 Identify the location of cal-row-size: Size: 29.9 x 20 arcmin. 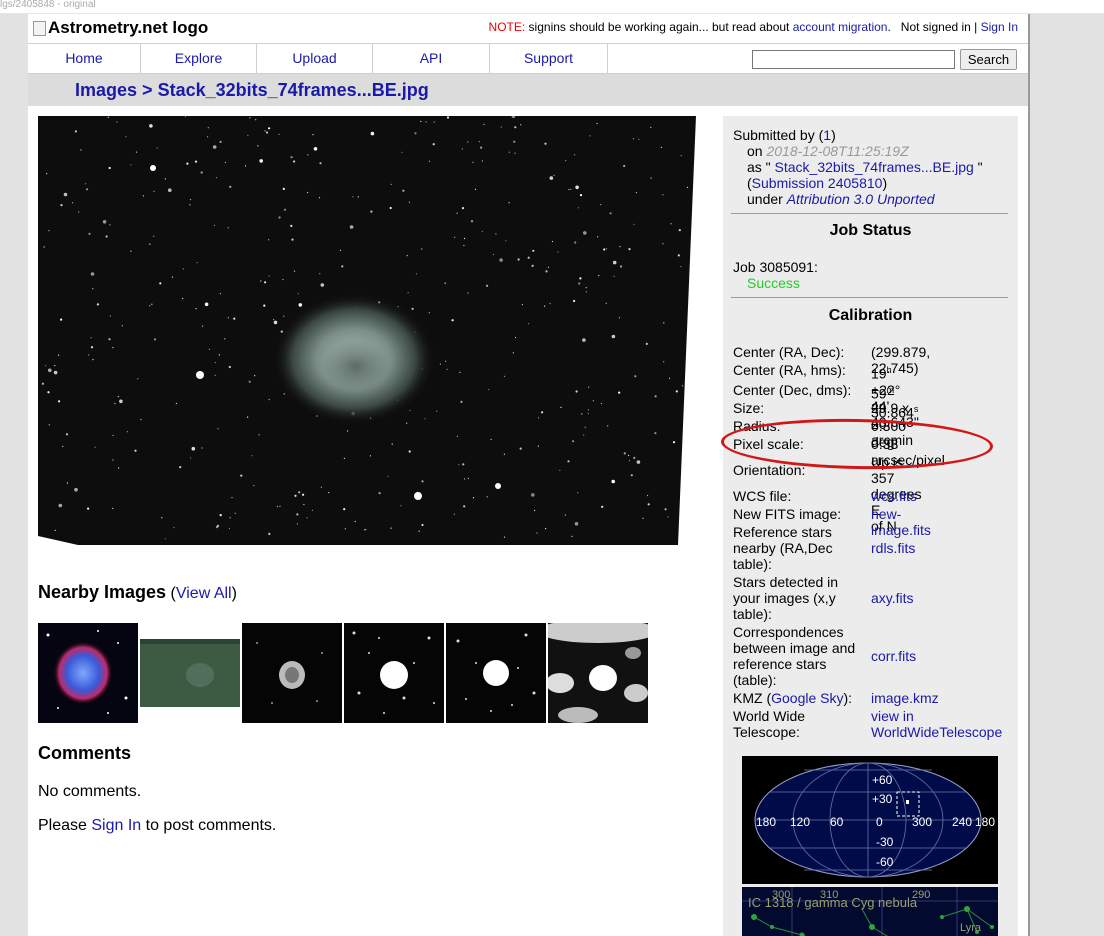
(823, 424).